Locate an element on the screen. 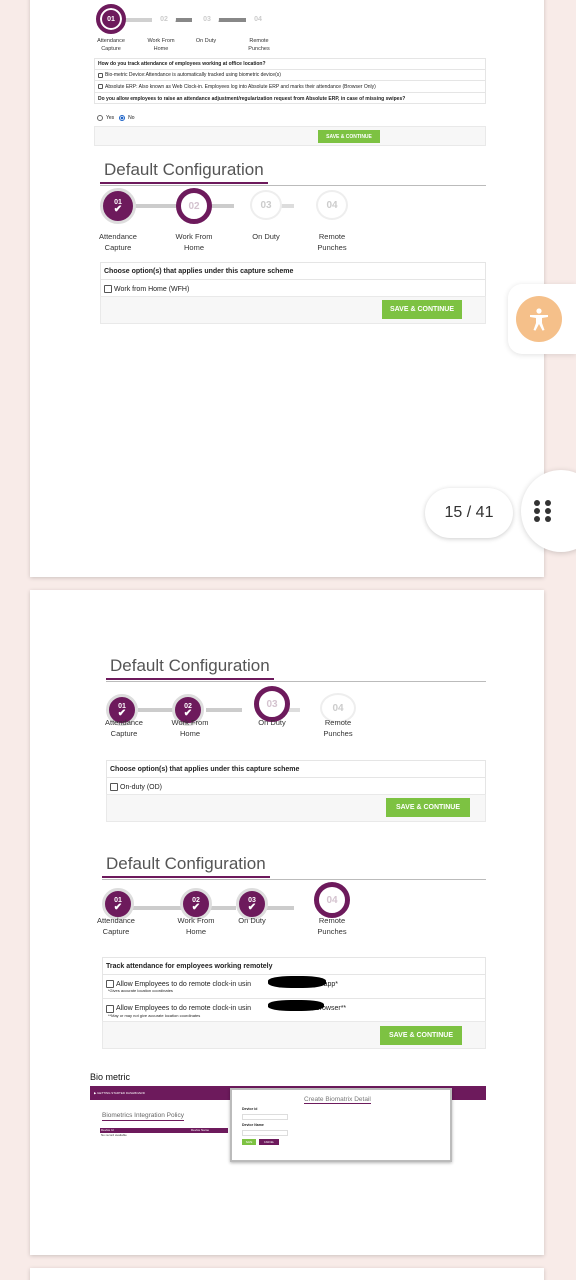 The height and width of the screenshot is (1280, 576). step-label-line: On Duty is located at coordinates (266, 236).